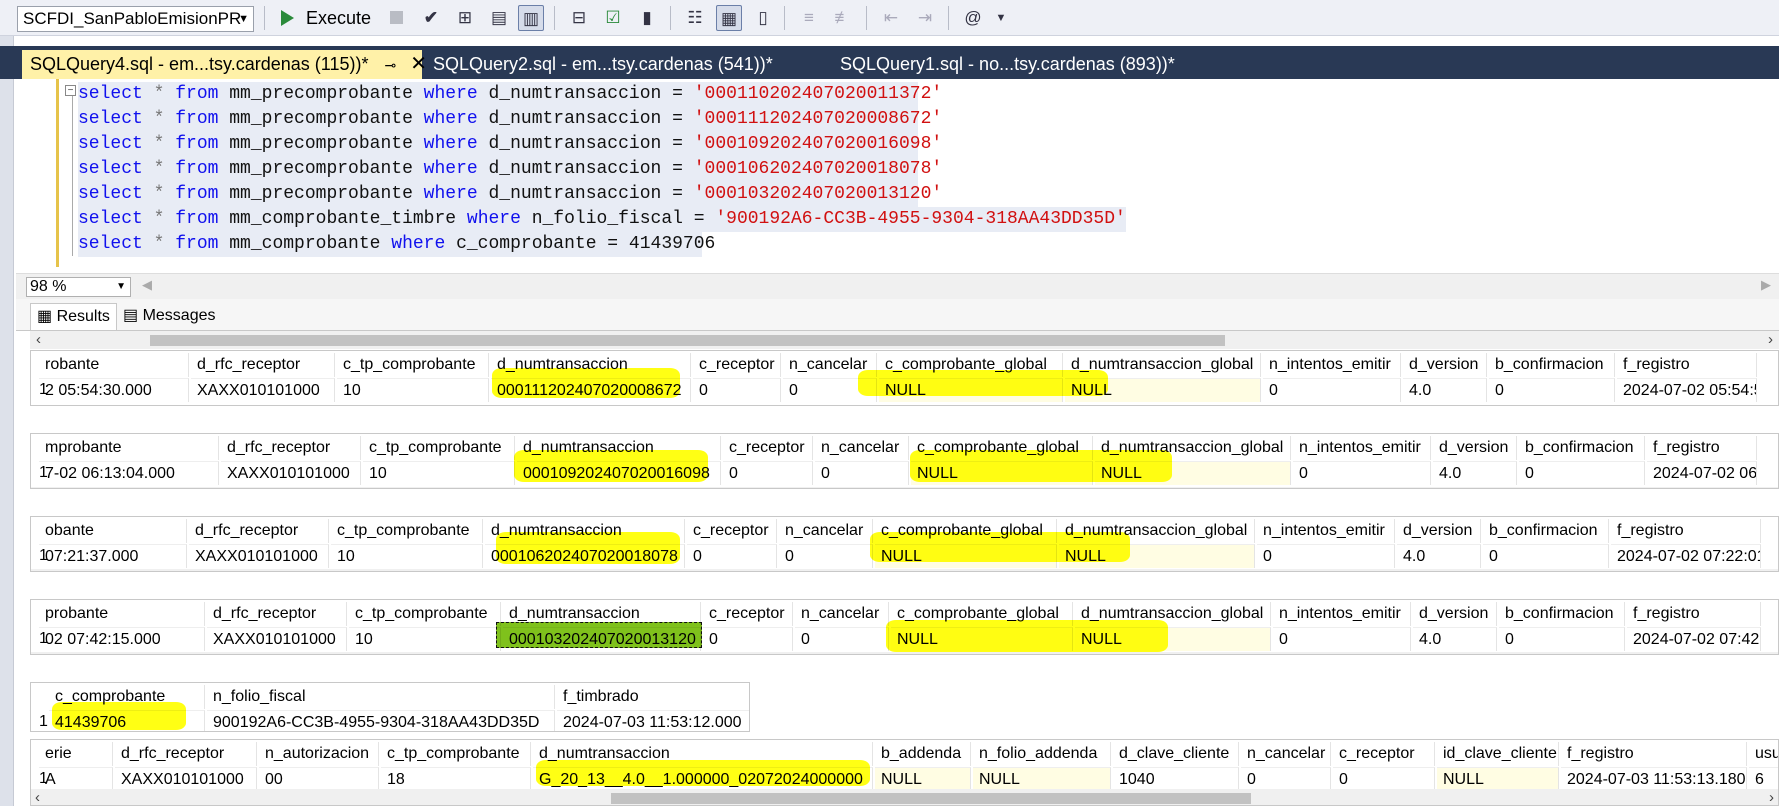 This screenshot has height=806, width=1779. I want to click on results-to-text-icon: ☷, so click(695, 18).